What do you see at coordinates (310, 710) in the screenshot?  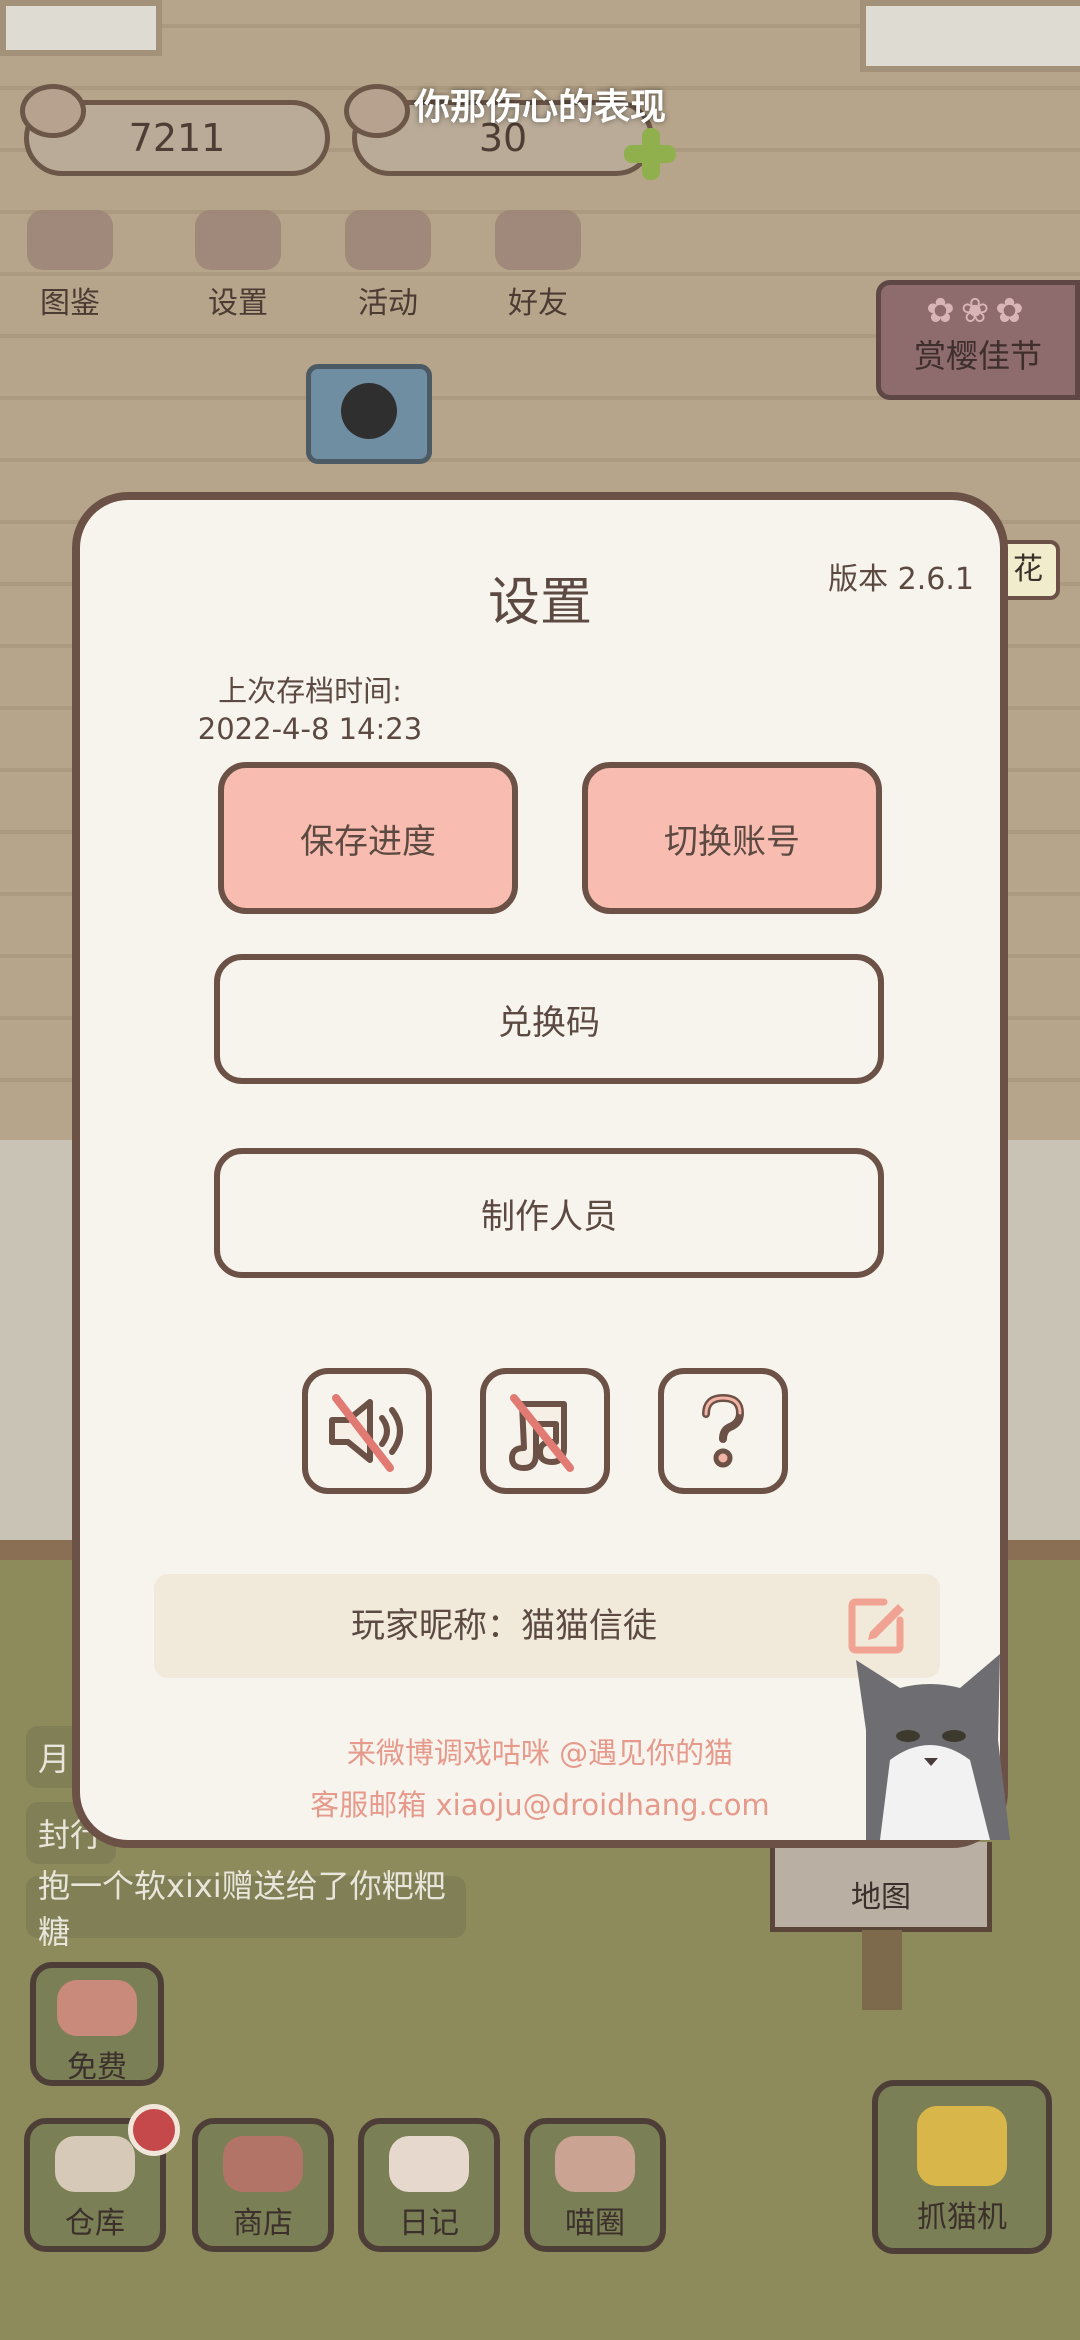 I see `last-save-info: 上次存档时间: 2022-4-8 14:23` at bounding box center [310, 710].